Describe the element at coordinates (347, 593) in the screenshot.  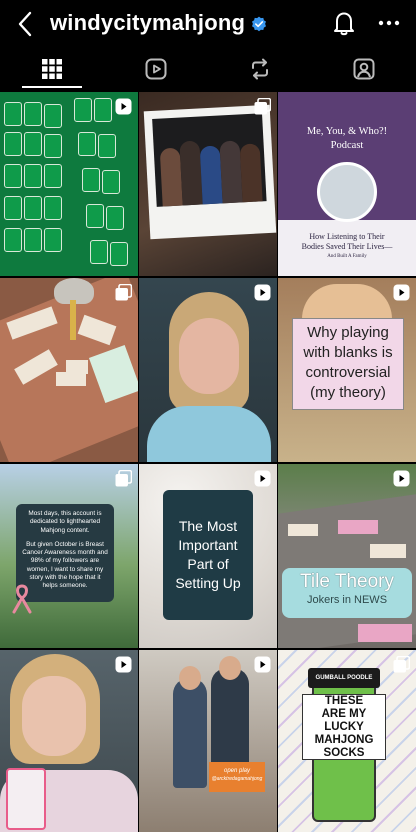
I see `tile-theory-card: Tile Theory Jokers in NEWS` at that location.